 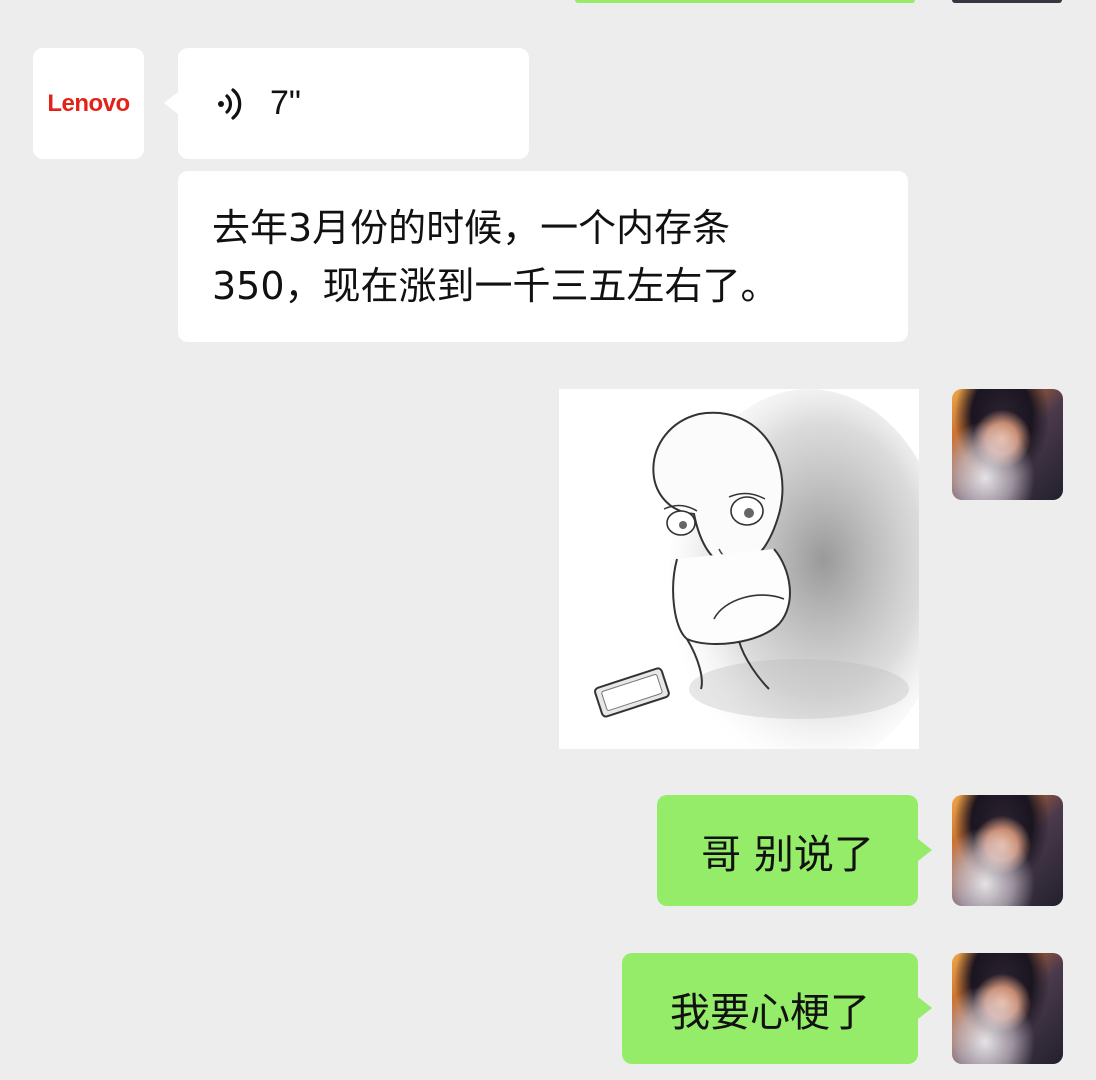 What do you see at coordinates (471, 228) in the screenshot?
I see `message-line: 去年3月份的时候，一个内存条` at bounding box center [471, 228].